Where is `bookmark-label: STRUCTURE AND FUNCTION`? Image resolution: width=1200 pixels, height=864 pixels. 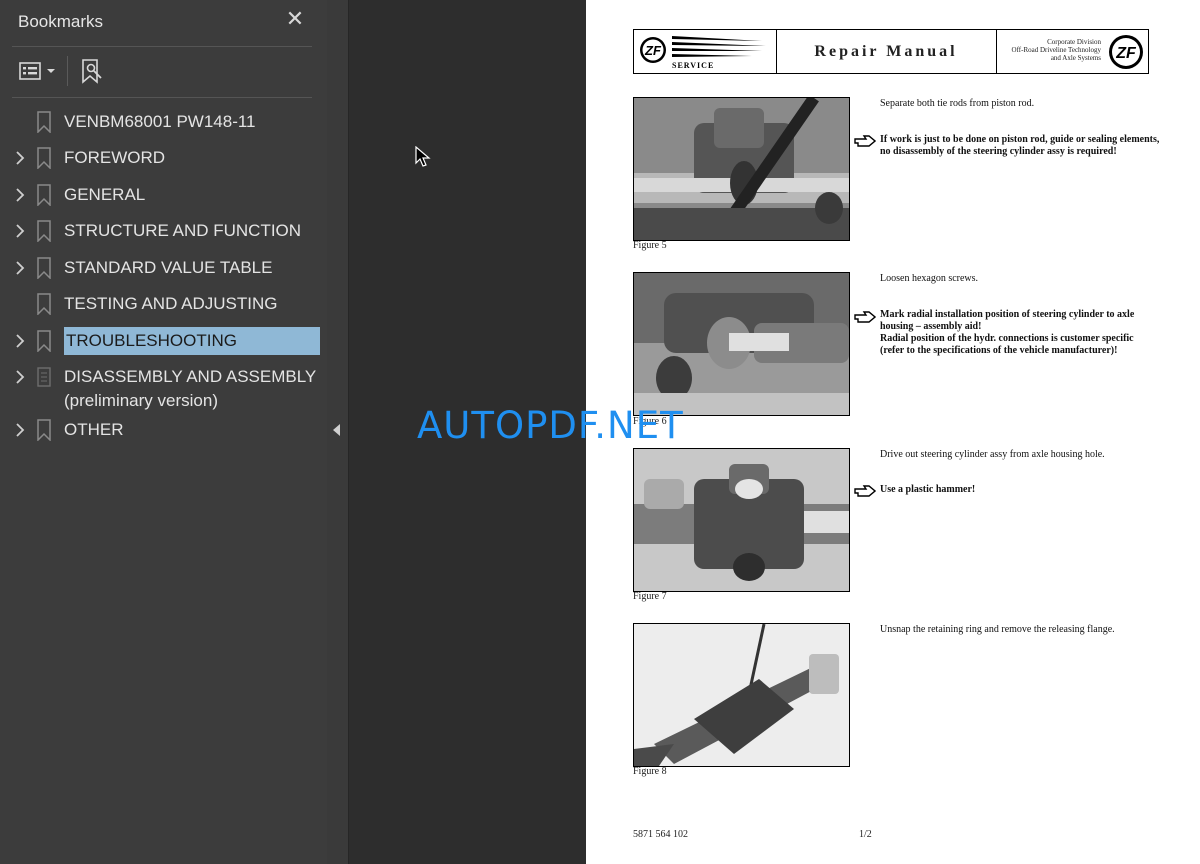
bookmark-label: STRUCTURE AND FUNCTION is located at coordinates (183, 230).